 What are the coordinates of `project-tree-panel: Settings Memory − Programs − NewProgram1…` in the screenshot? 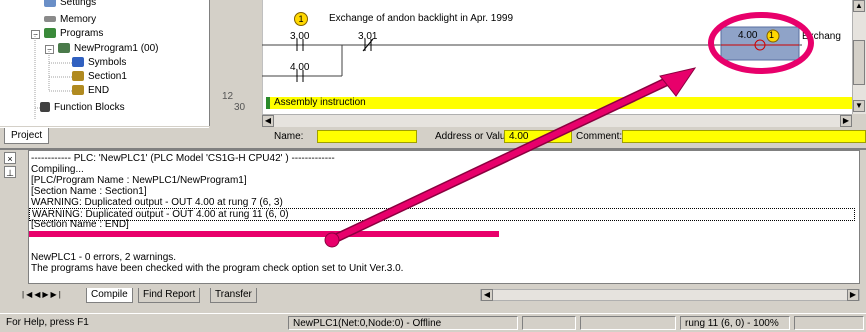 It's located at (105, 63).